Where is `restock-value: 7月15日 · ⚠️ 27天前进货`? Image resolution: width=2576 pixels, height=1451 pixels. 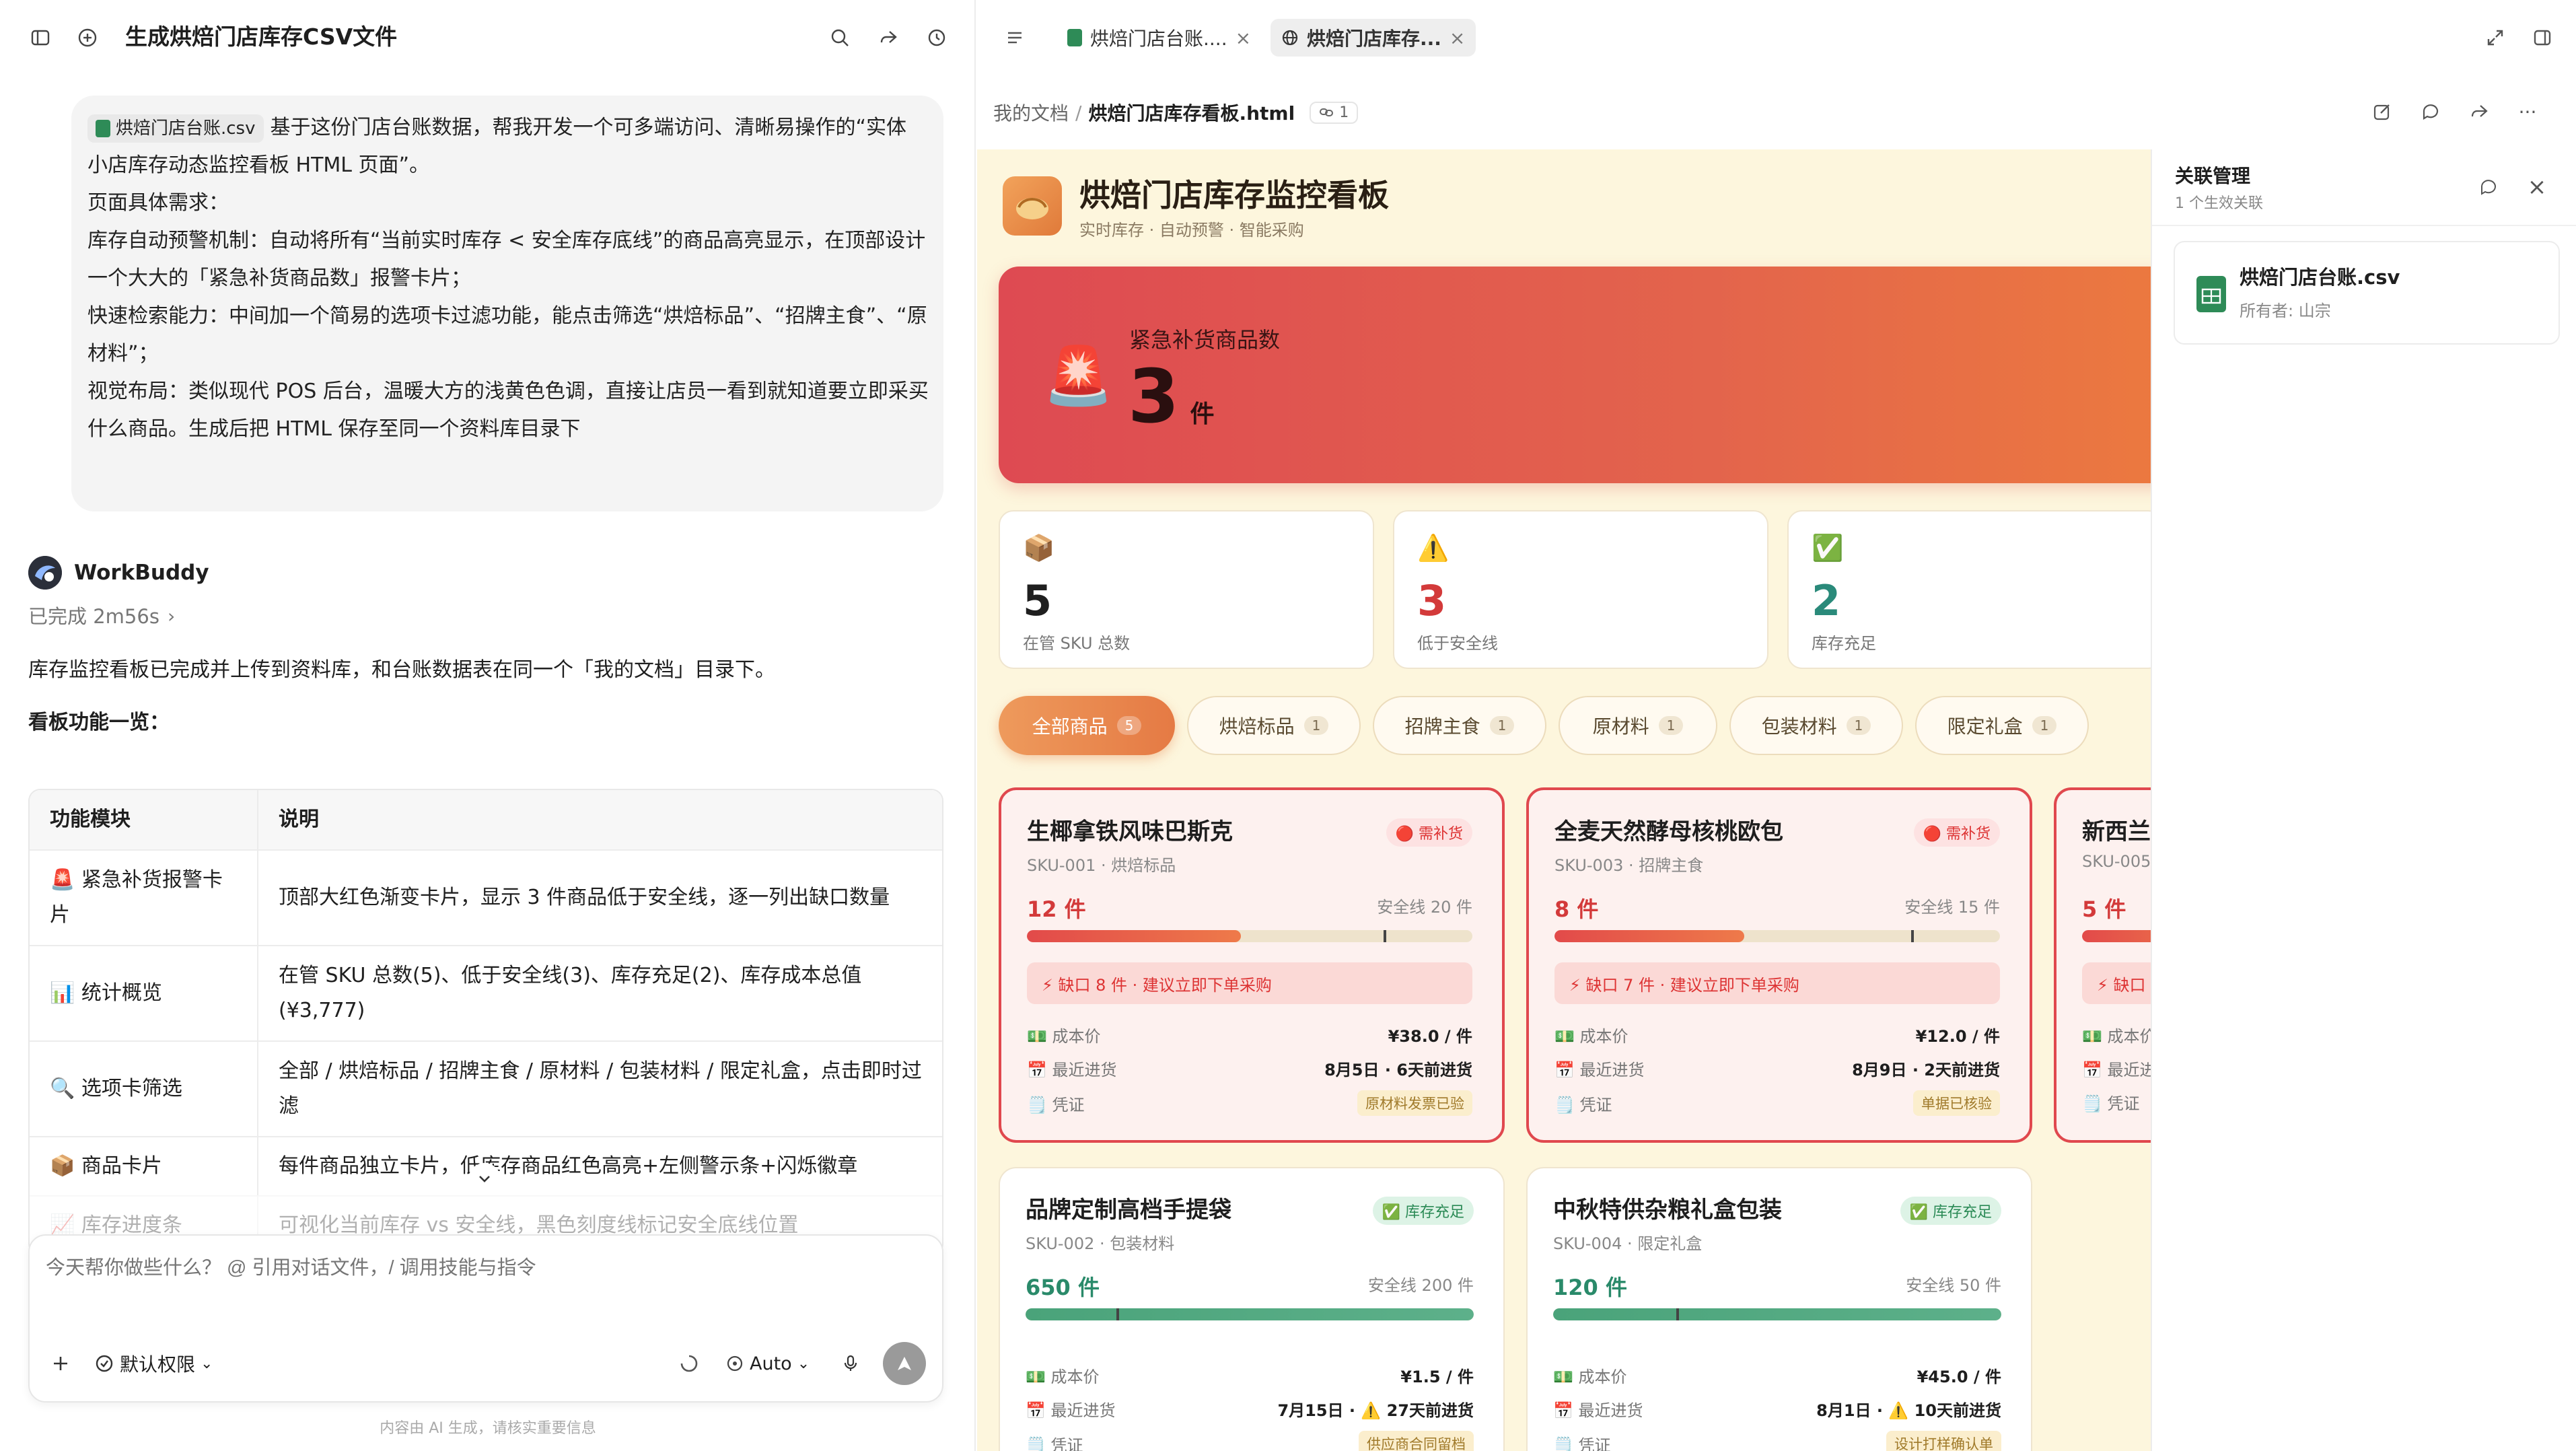 restock-value: 7月15日 · ⚠️ 27天前进货 is located at coordinates (1375, 1410).